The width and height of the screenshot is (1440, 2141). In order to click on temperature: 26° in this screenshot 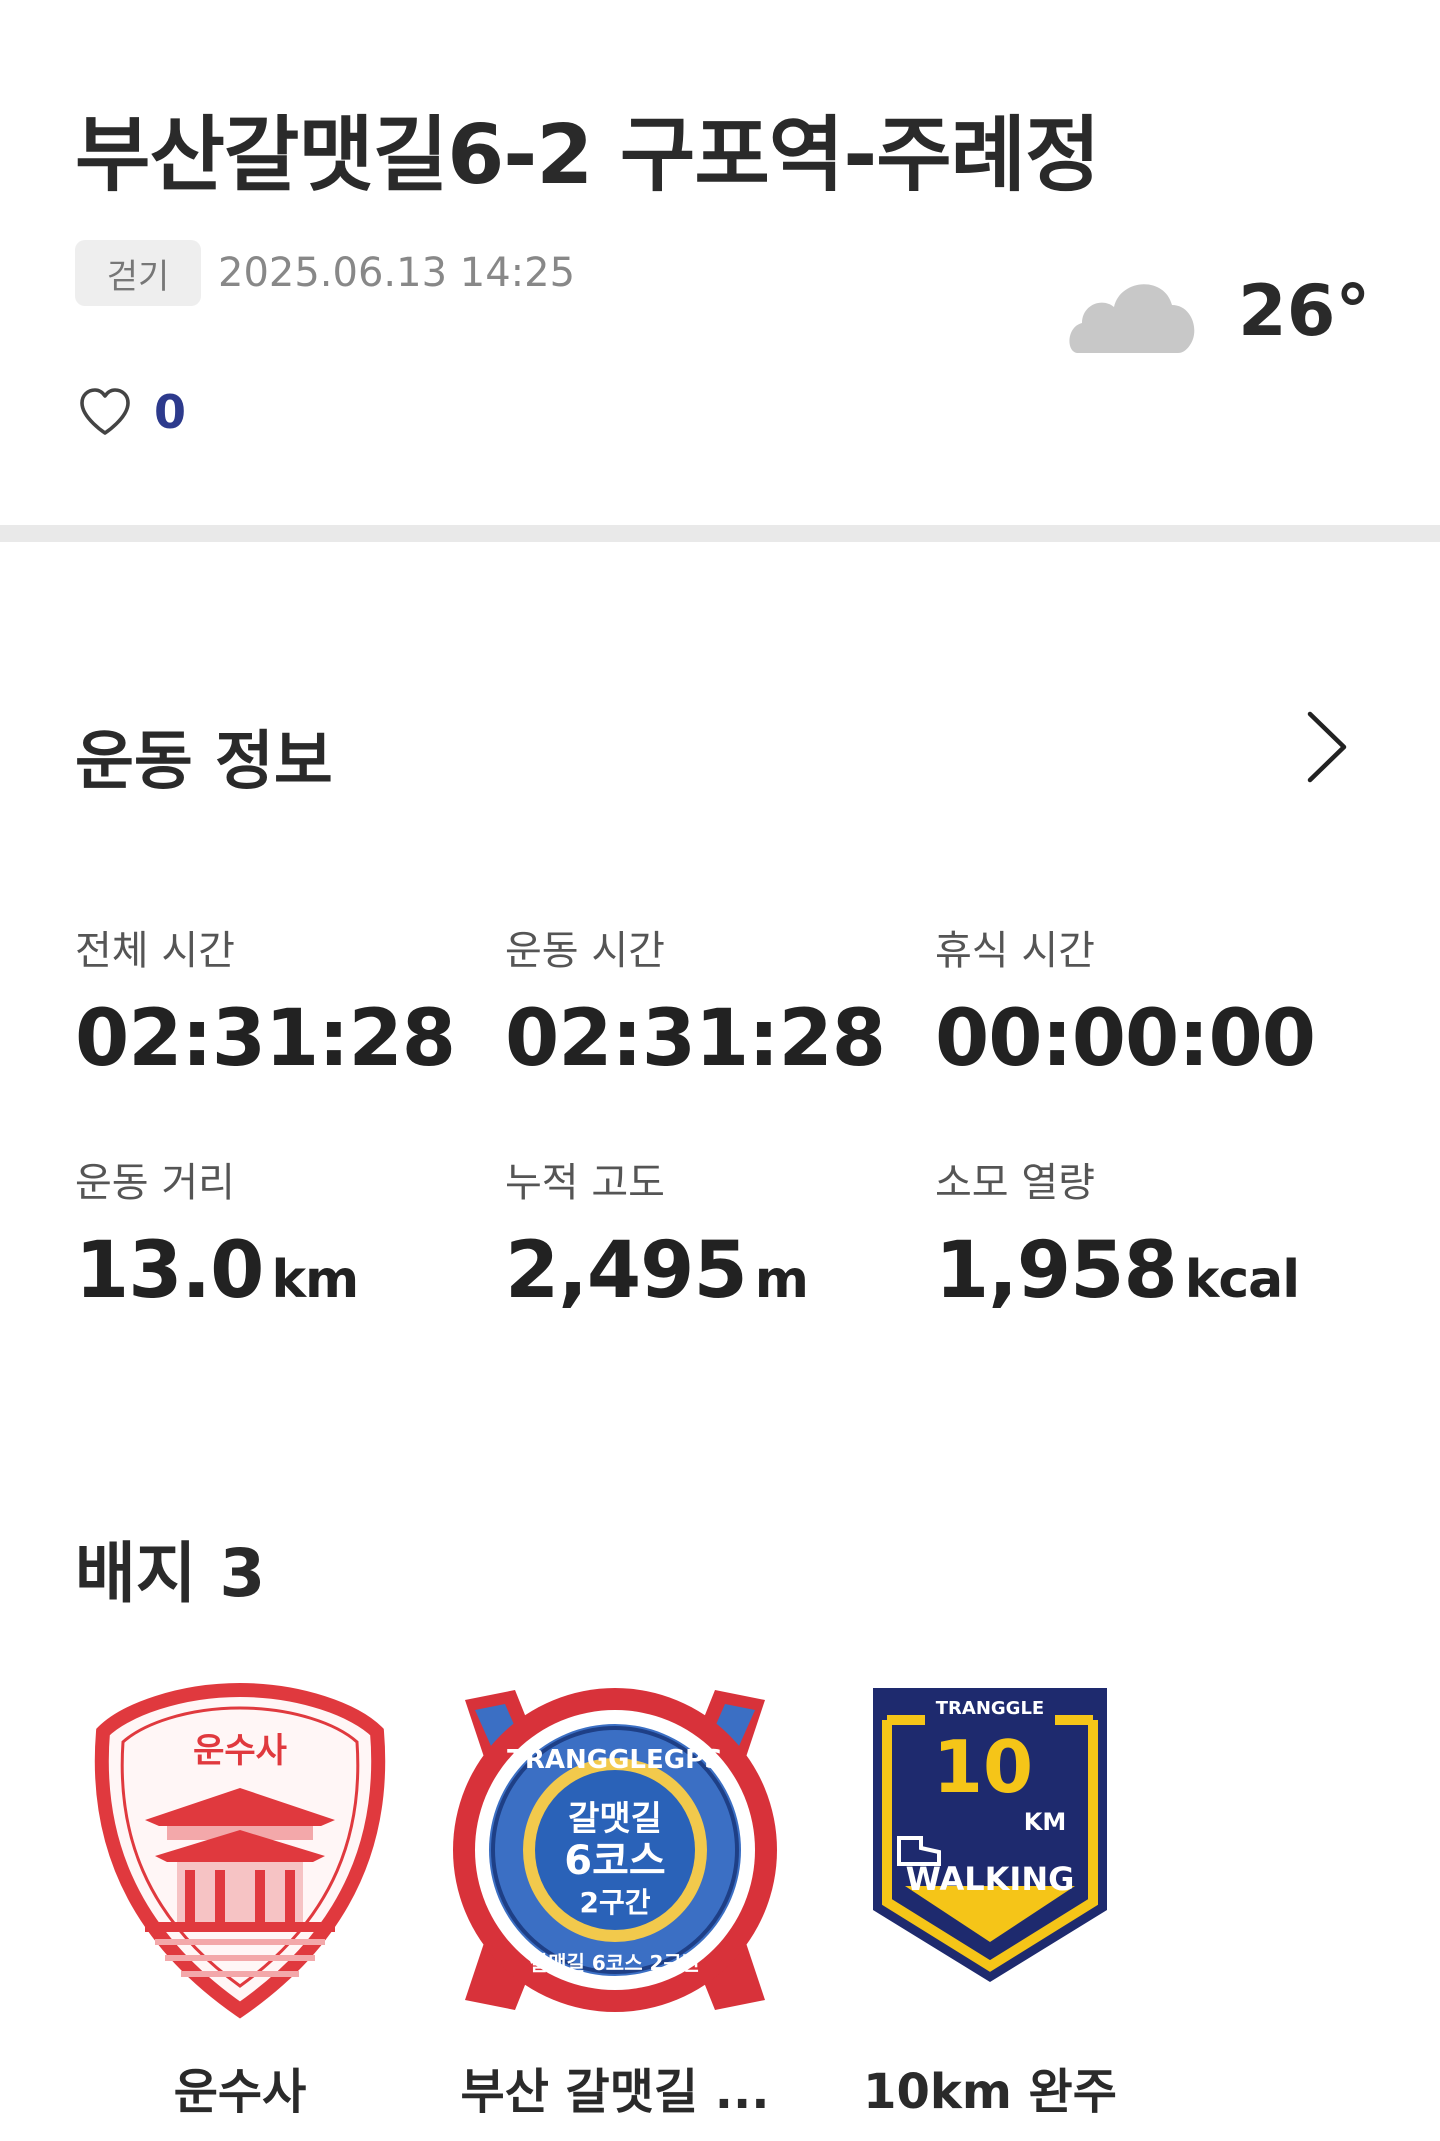, I will do `click(1304, 311)`.